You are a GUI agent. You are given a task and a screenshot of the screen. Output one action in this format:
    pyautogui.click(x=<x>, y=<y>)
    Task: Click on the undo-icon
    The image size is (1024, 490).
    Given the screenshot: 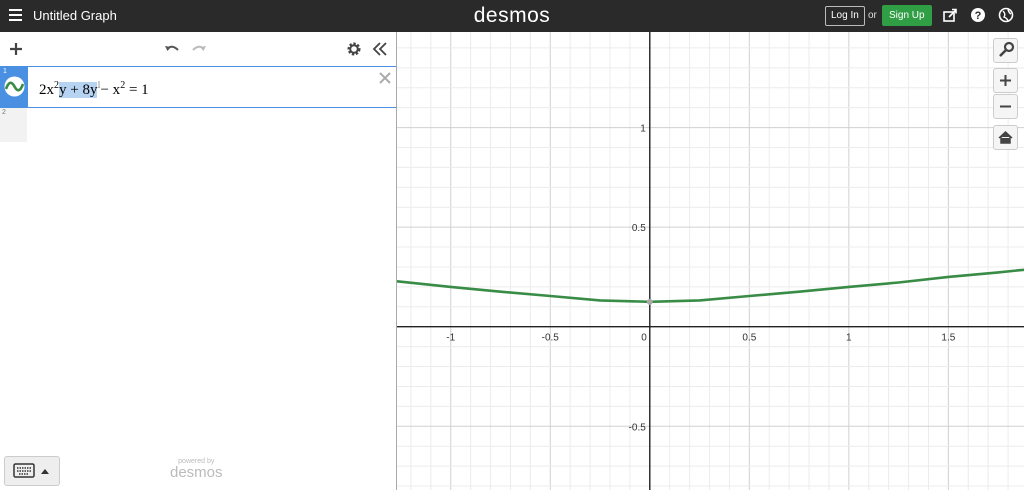 What is the action you would take?
    pyautogui.click(x=172, y=49)
    